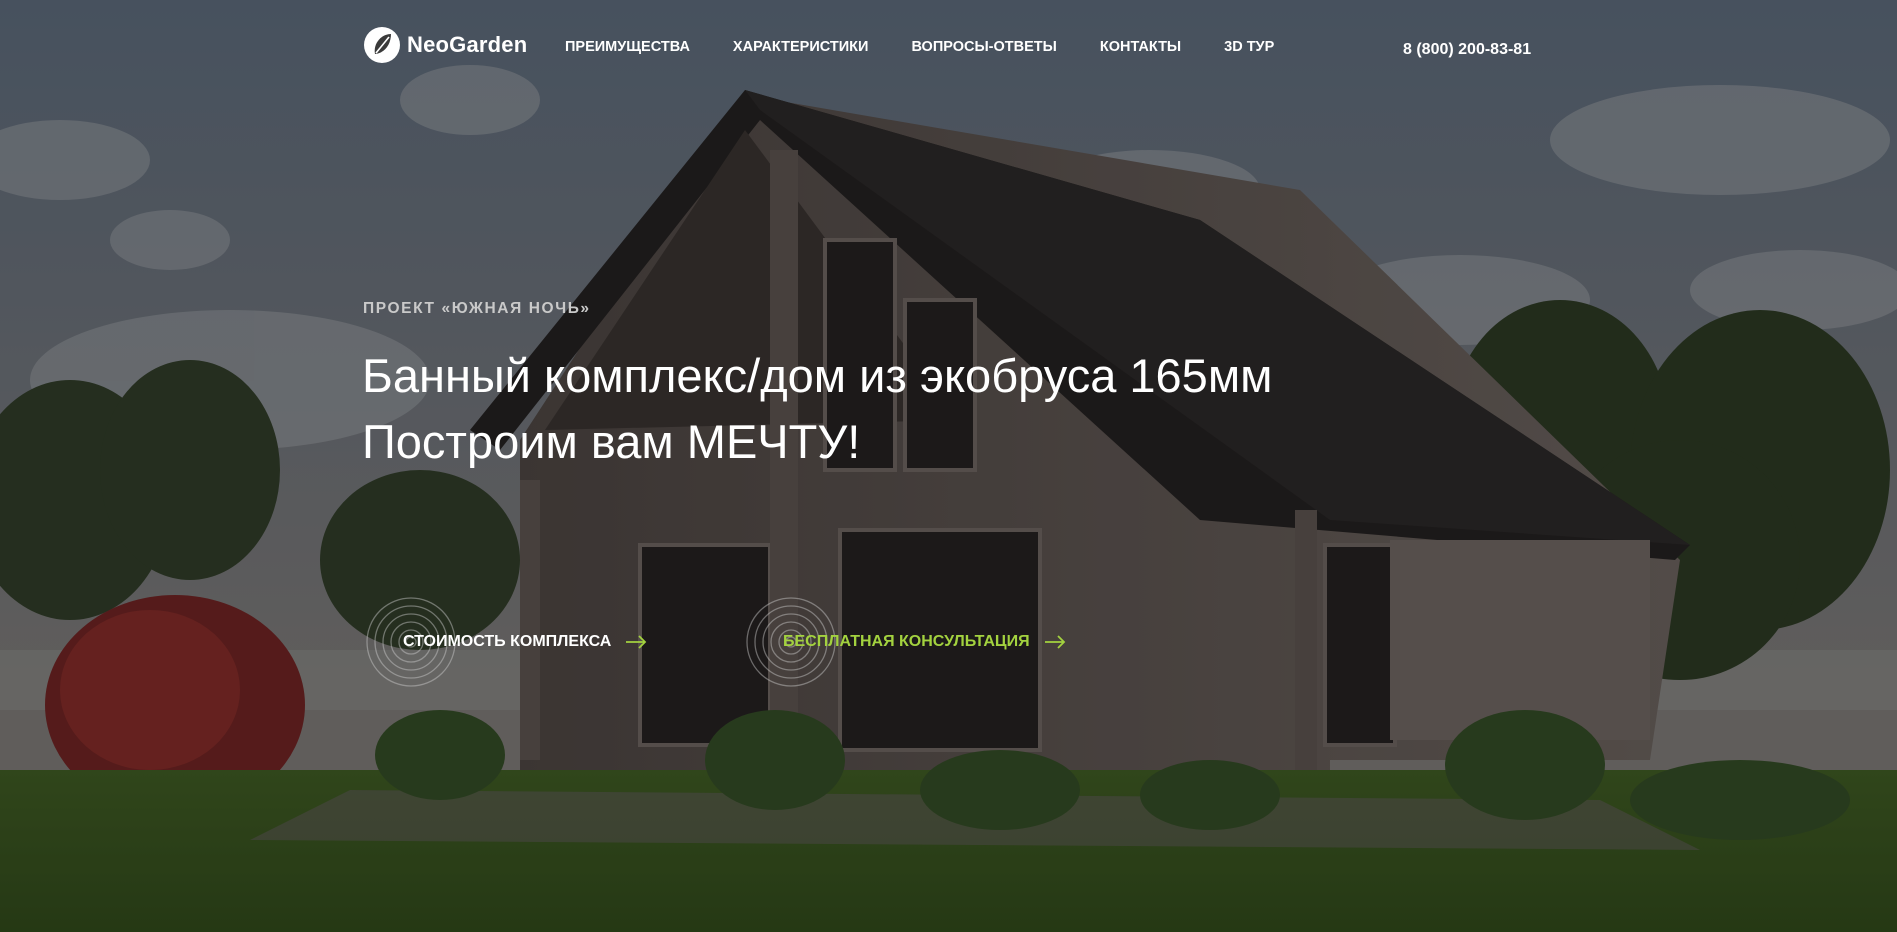 The image size is (1897, 932). I want to click on nav-item-specifications: ХАРАКТЕРИСТИКИ, so click(801, 47).